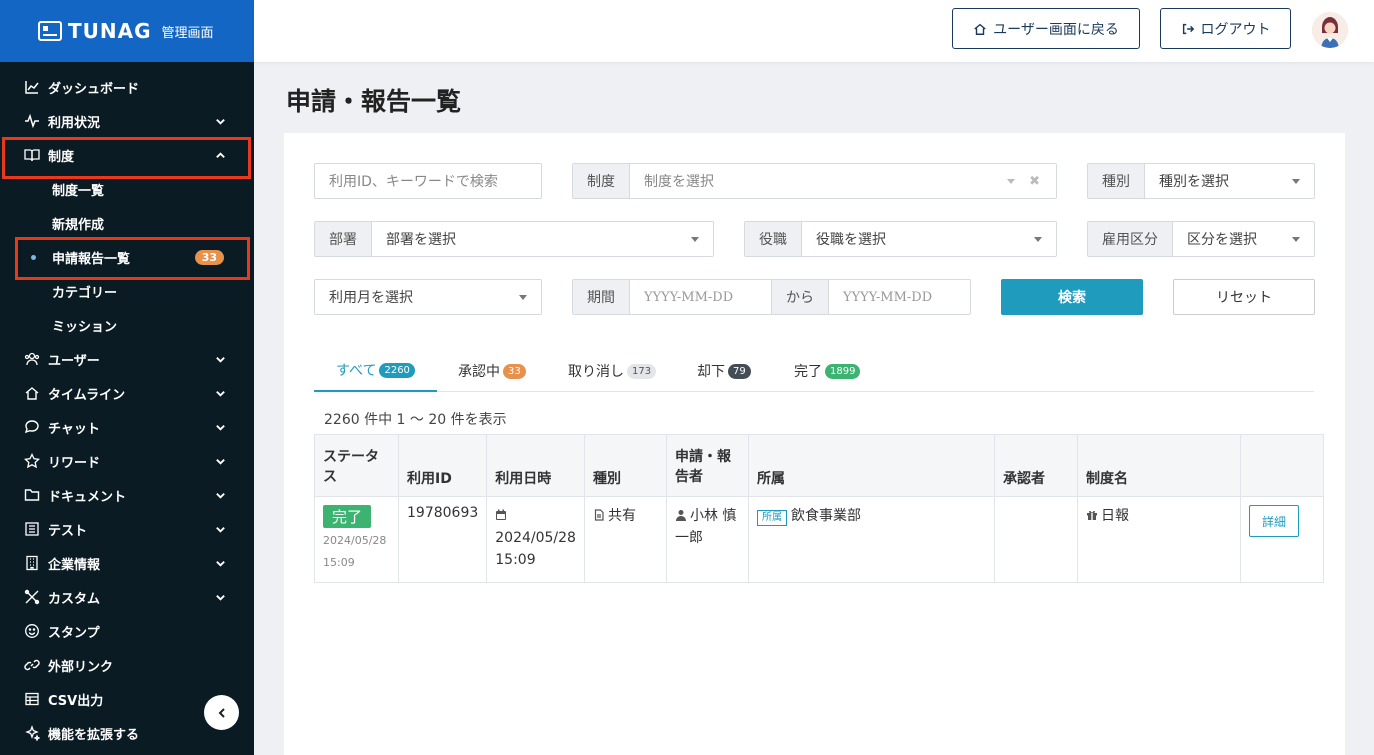 Image resolution: width=1374 pixels, height=755 pixels. I want to click on pending-count-badge: 33, so click(209, 257).